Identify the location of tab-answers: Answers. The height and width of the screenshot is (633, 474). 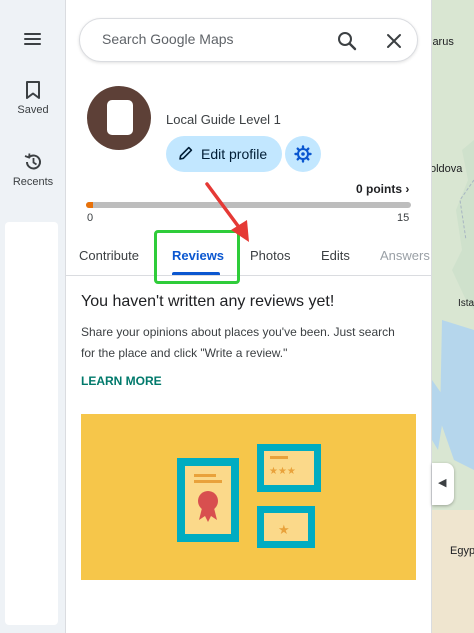
(405, 255).